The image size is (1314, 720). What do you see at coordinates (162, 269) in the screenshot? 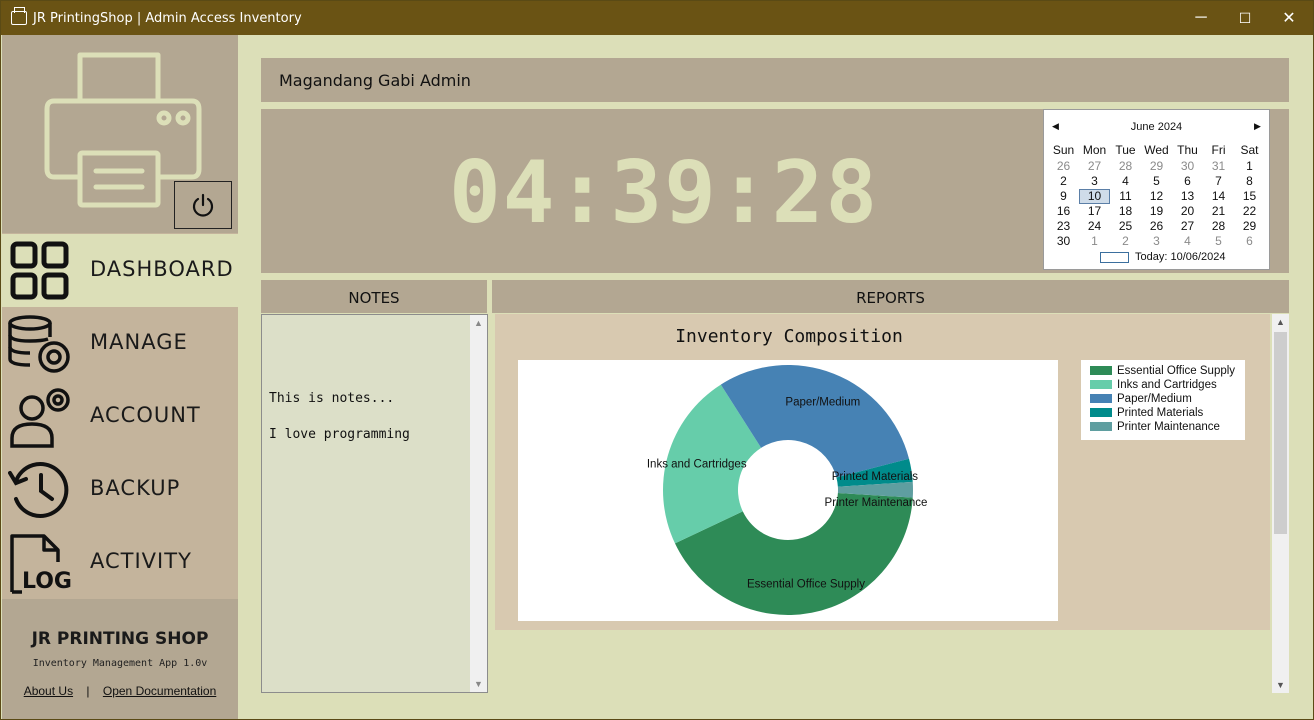
I see `nav-dashboard-label: DASHBOARD` at bounding box center [162, 269].